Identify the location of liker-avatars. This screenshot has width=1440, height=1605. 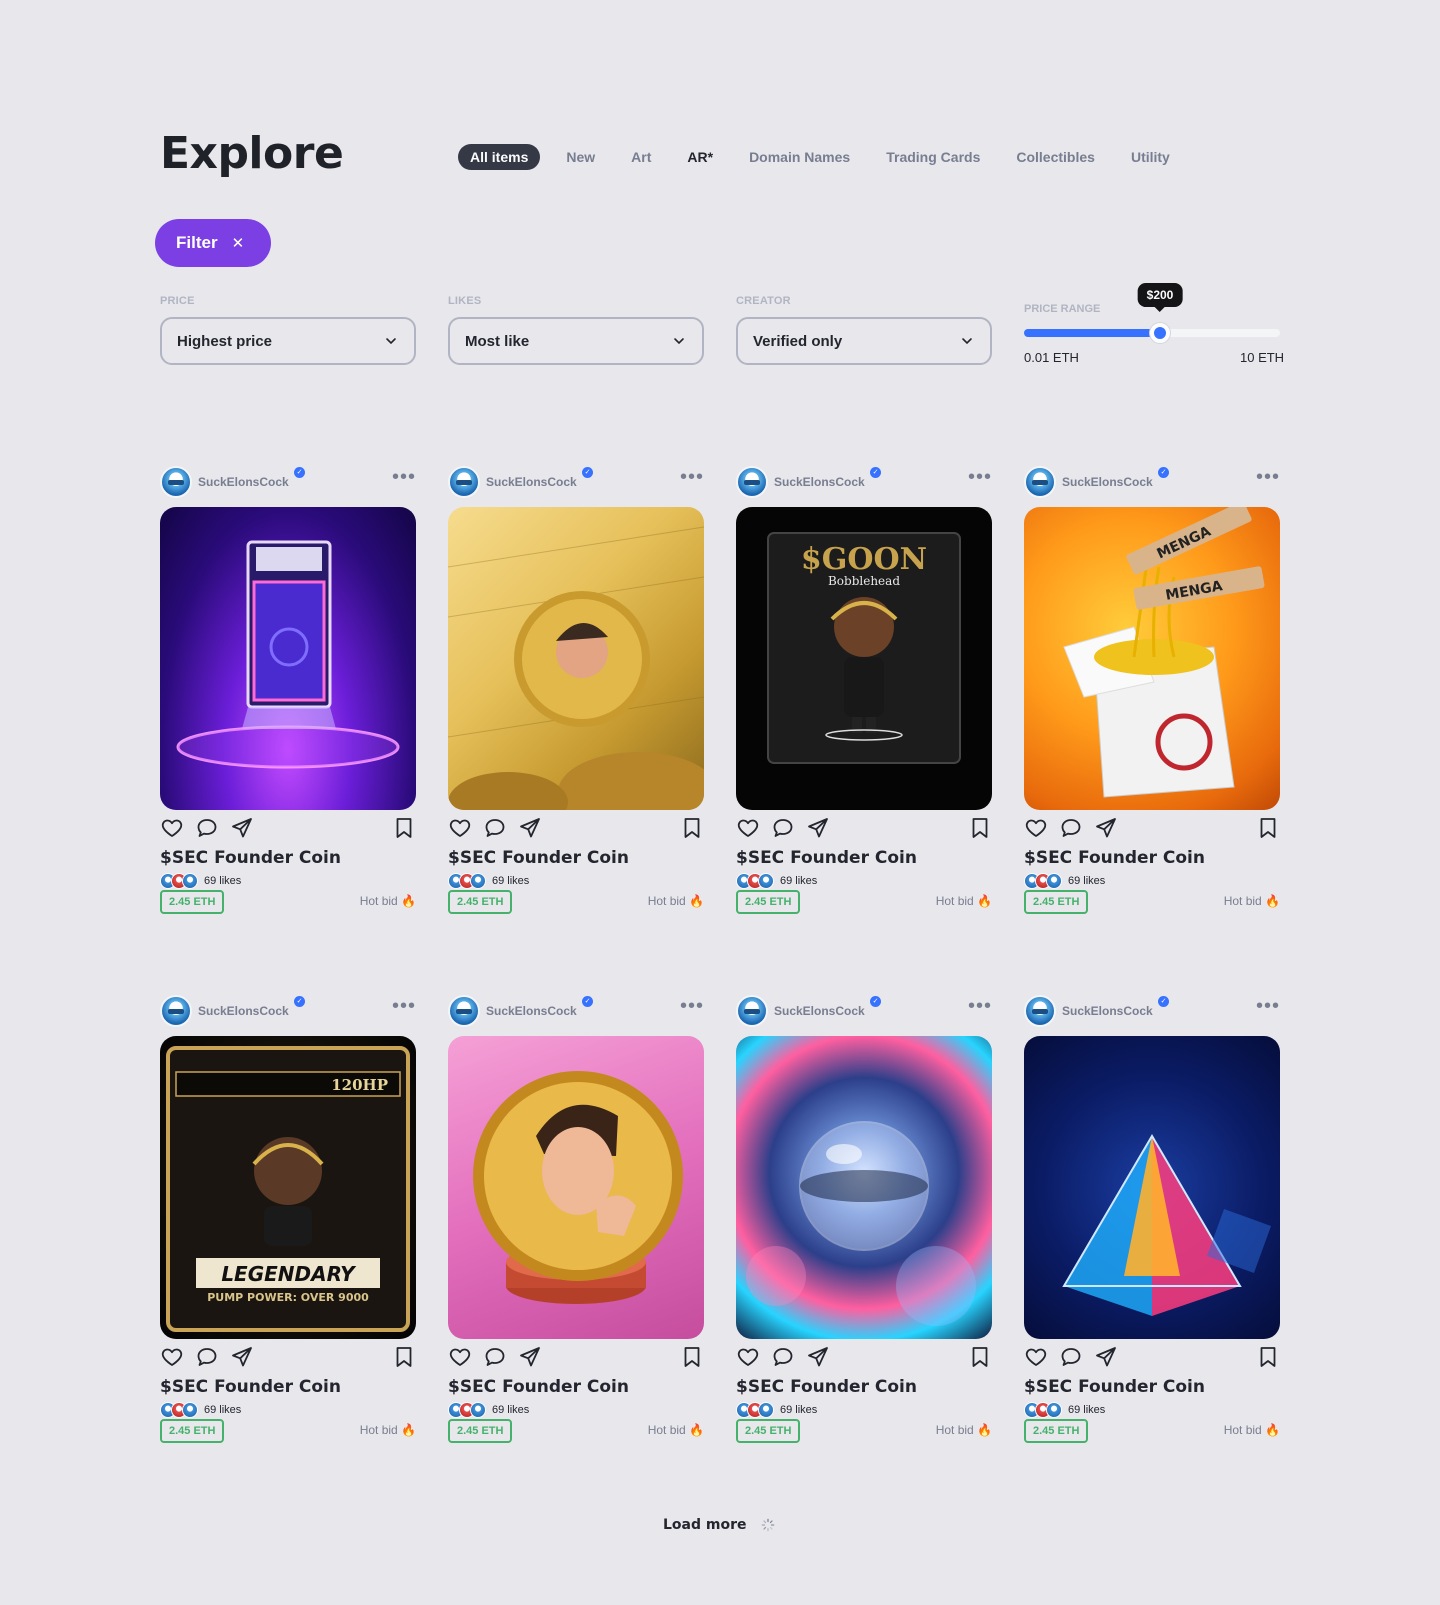
(470, 881).